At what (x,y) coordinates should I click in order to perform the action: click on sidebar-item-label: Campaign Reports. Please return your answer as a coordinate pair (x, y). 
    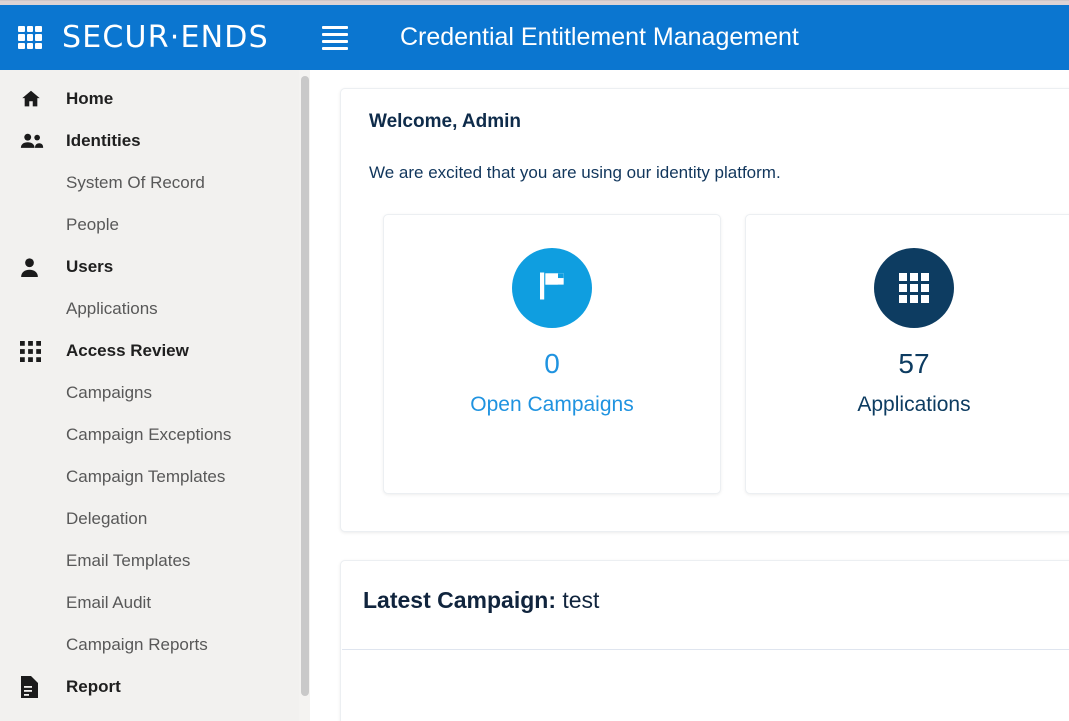
    Looking at the image, I should click on (137, 644).